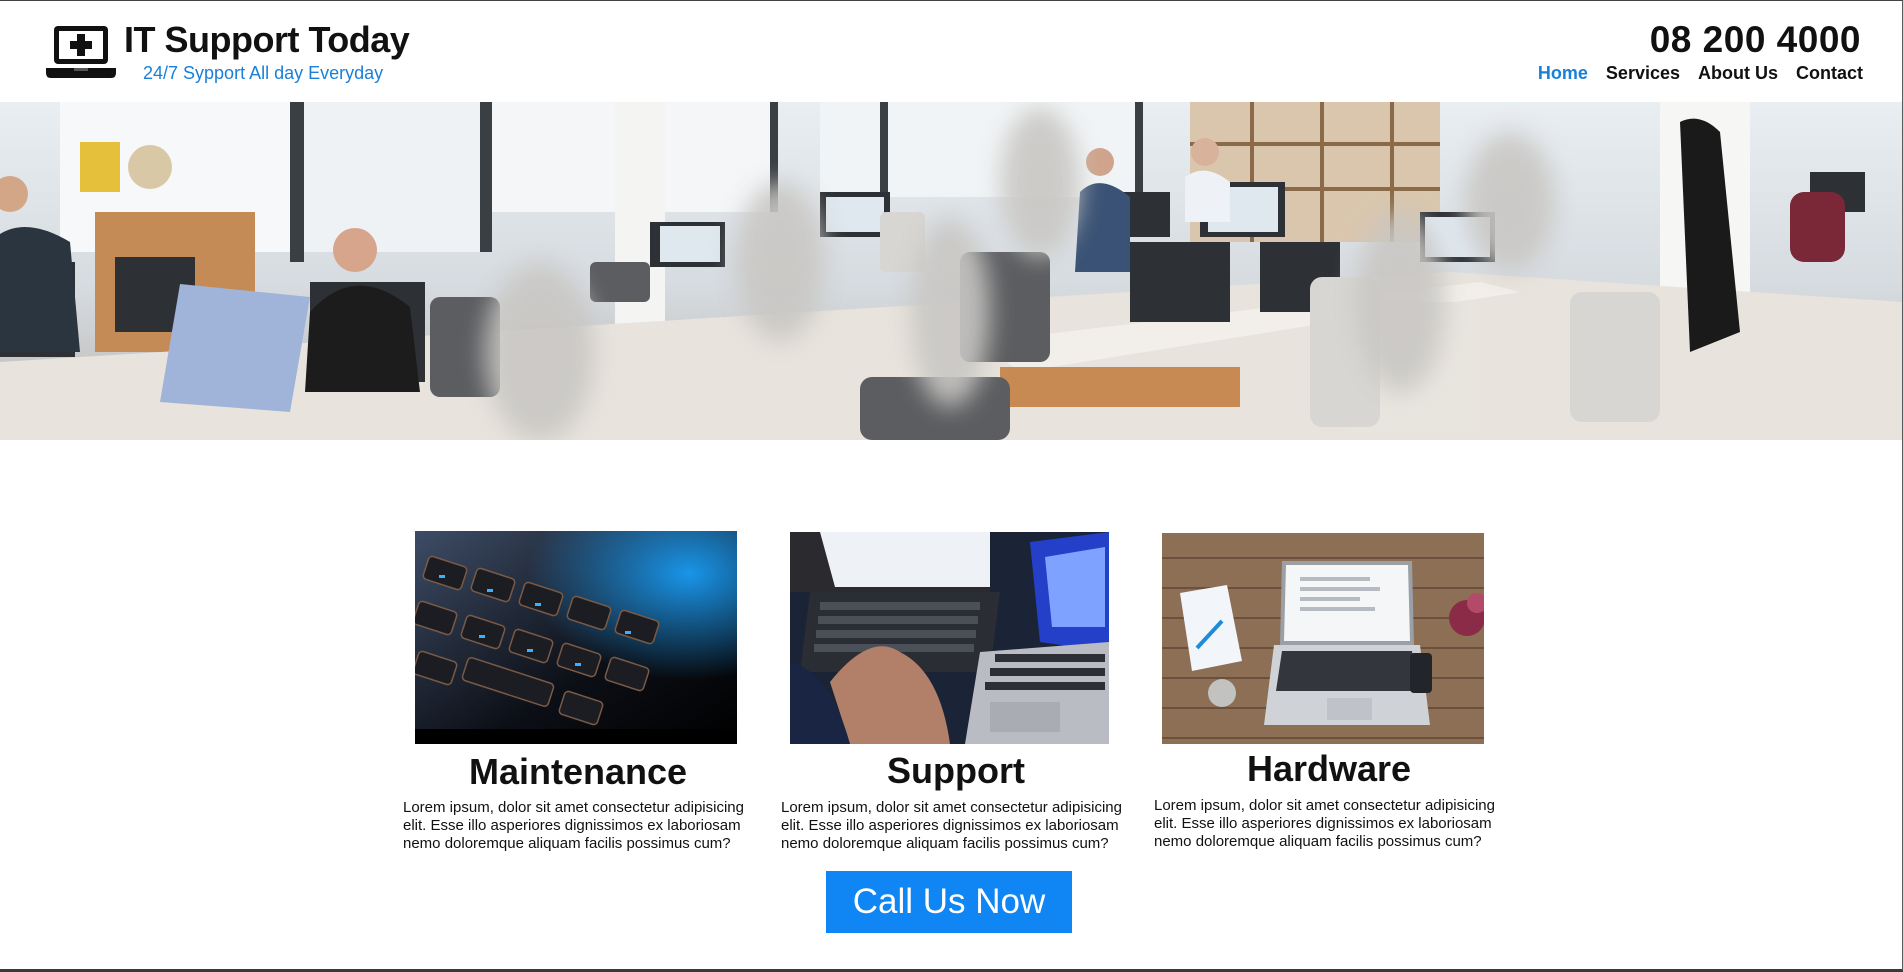 Image resolution: width=1903 pixels, height=972 pixels. I want to click on card-title: Support, so click(956, 770).